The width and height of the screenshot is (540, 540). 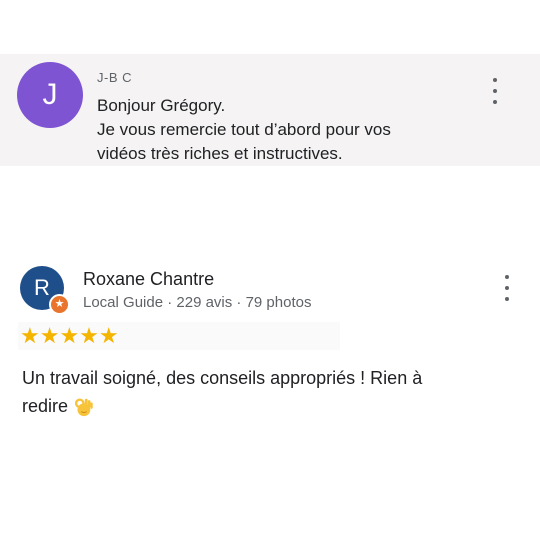 I want to click on reviewer-name: Roxane Chantre, so click(x=148, y=279).